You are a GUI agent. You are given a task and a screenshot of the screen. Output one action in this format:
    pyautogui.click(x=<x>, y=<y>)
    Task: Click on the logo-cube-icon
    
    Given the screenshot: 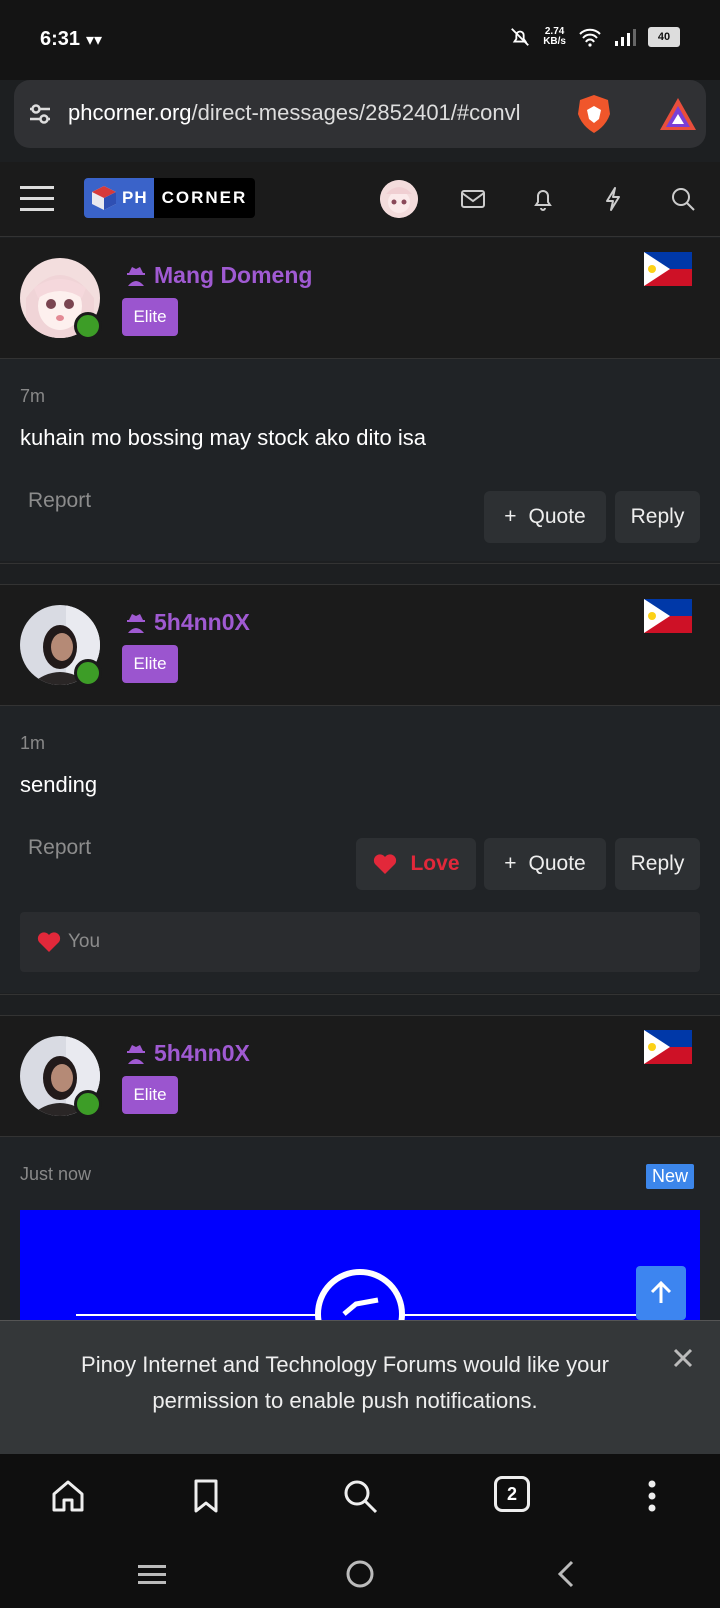 What is the action you would take?
    pyautogui.click(x=104, y=198)
    